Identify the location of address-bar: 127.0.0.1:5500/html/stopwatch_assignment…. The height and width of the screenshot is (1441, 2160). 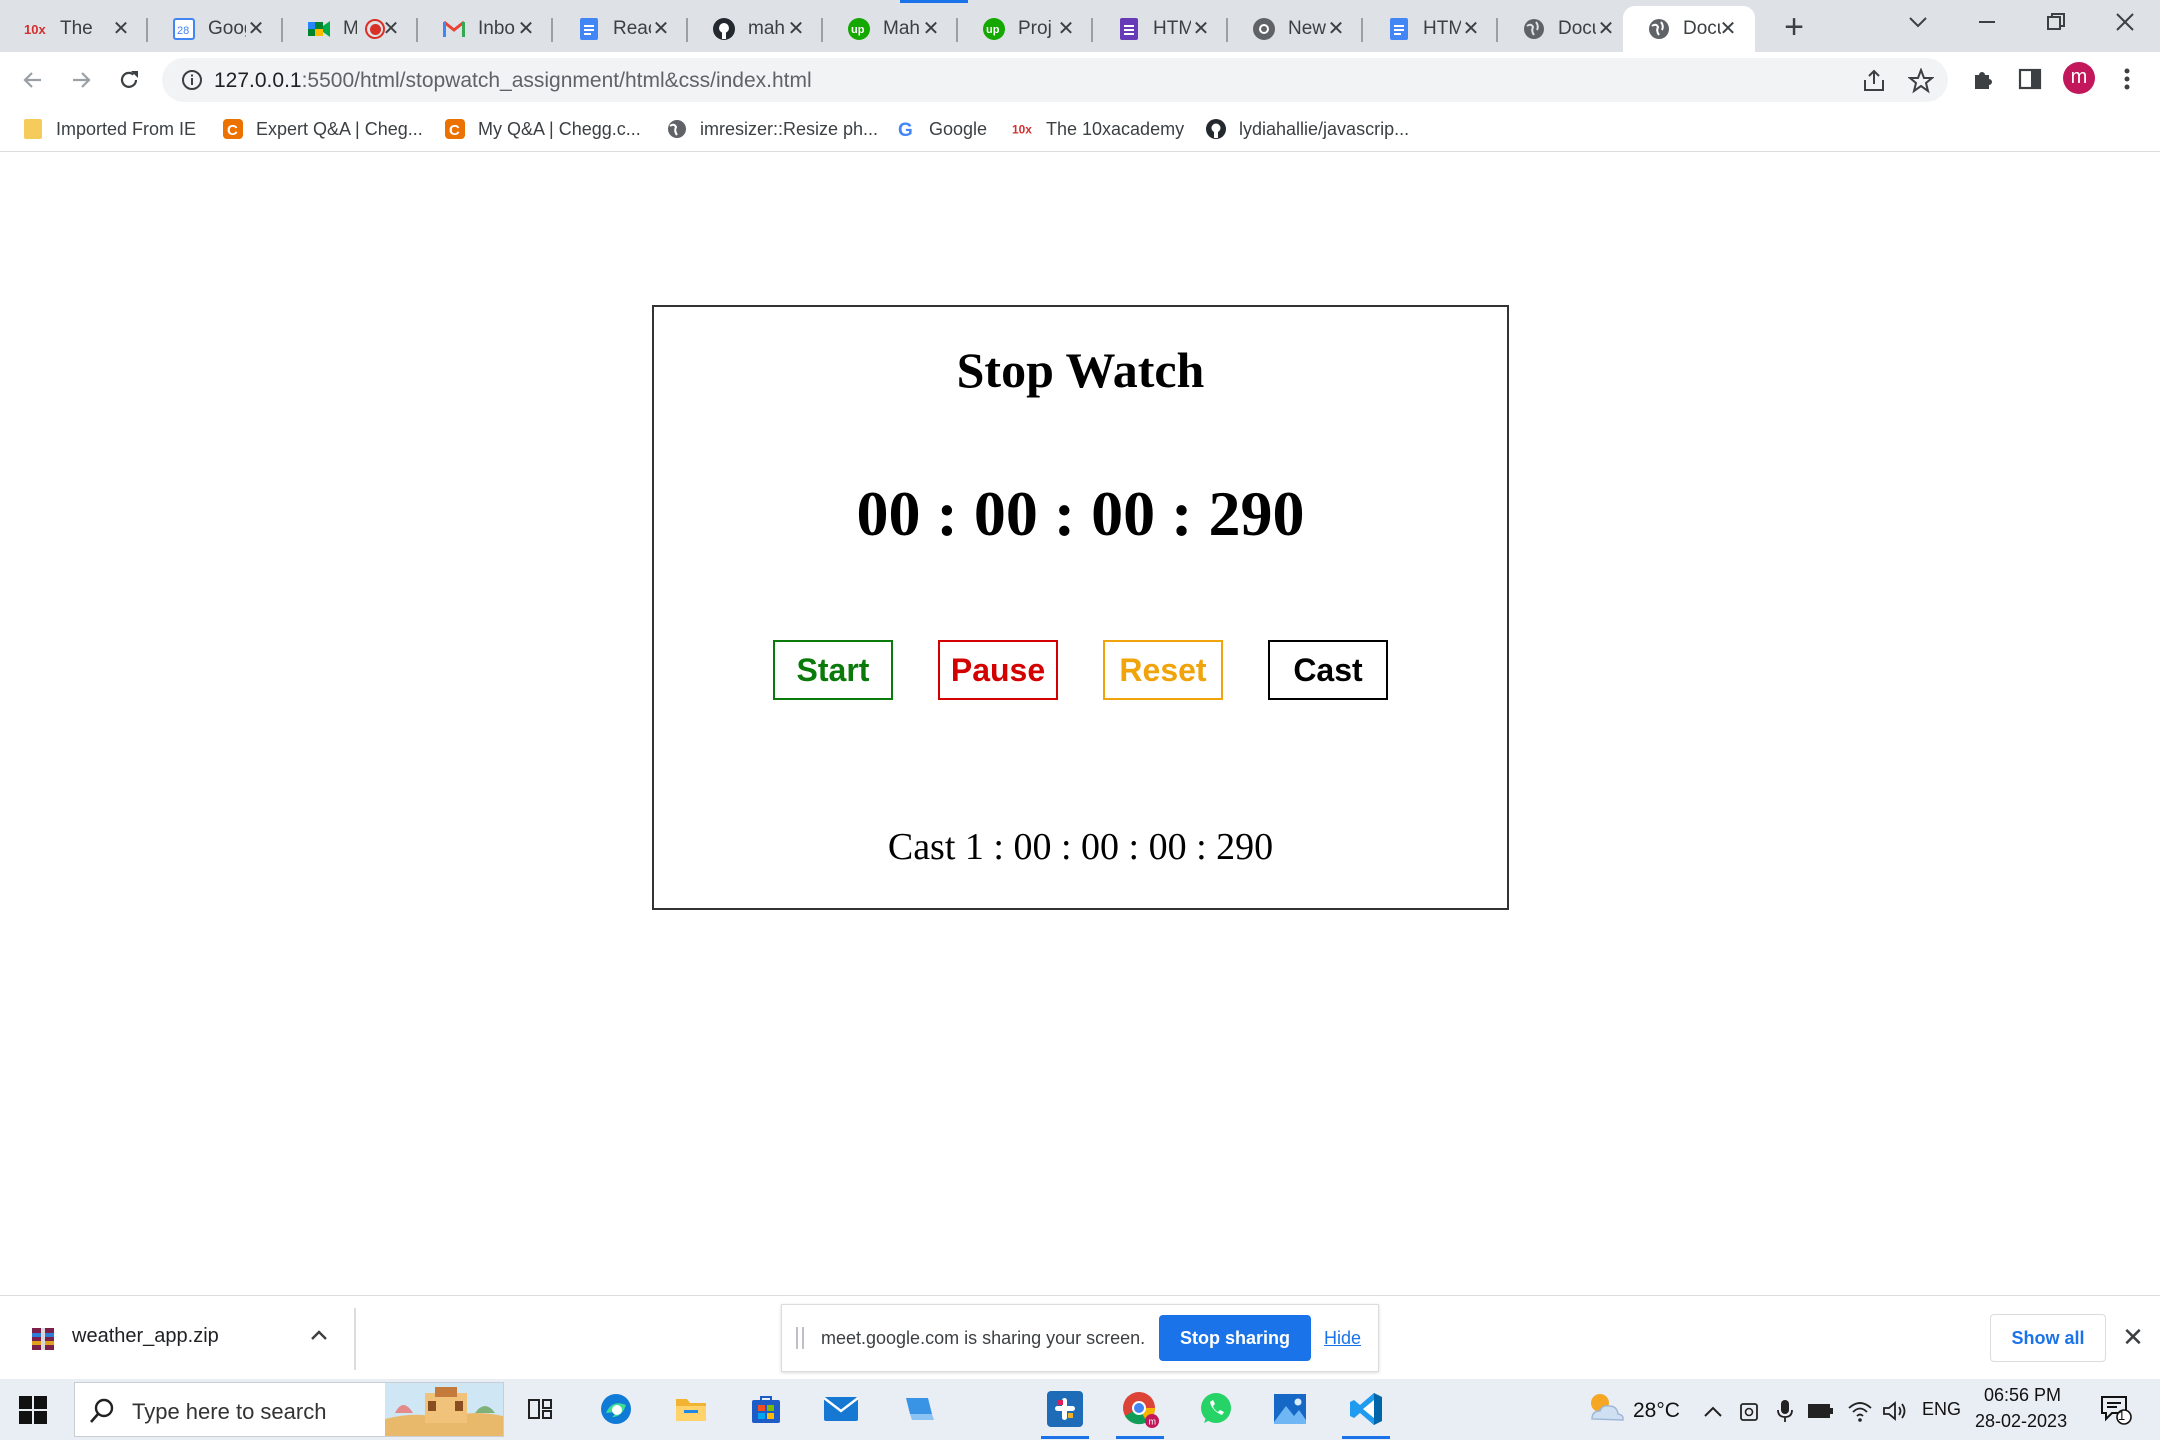
(1055, 80).